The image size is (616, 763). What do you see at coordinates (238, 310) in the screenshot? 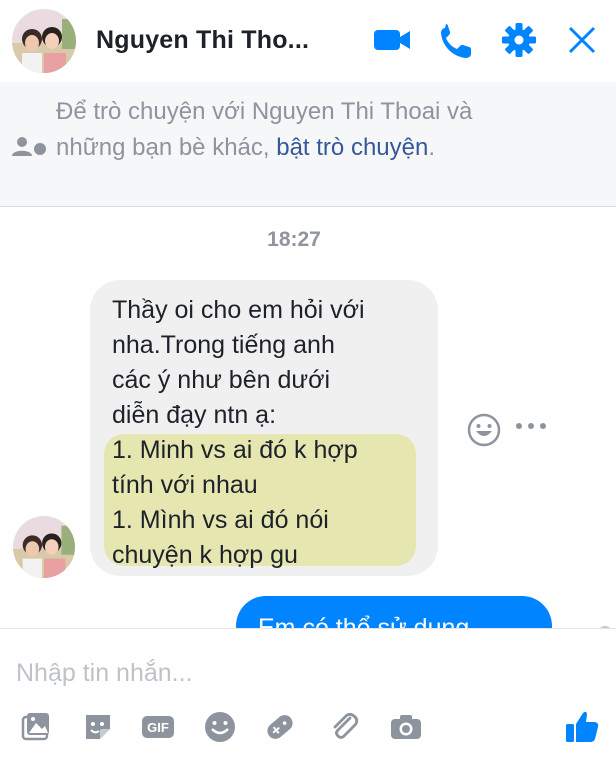
I see `message-line: Thầy oi cho em hỏi với` at bounding box center [238, 310].